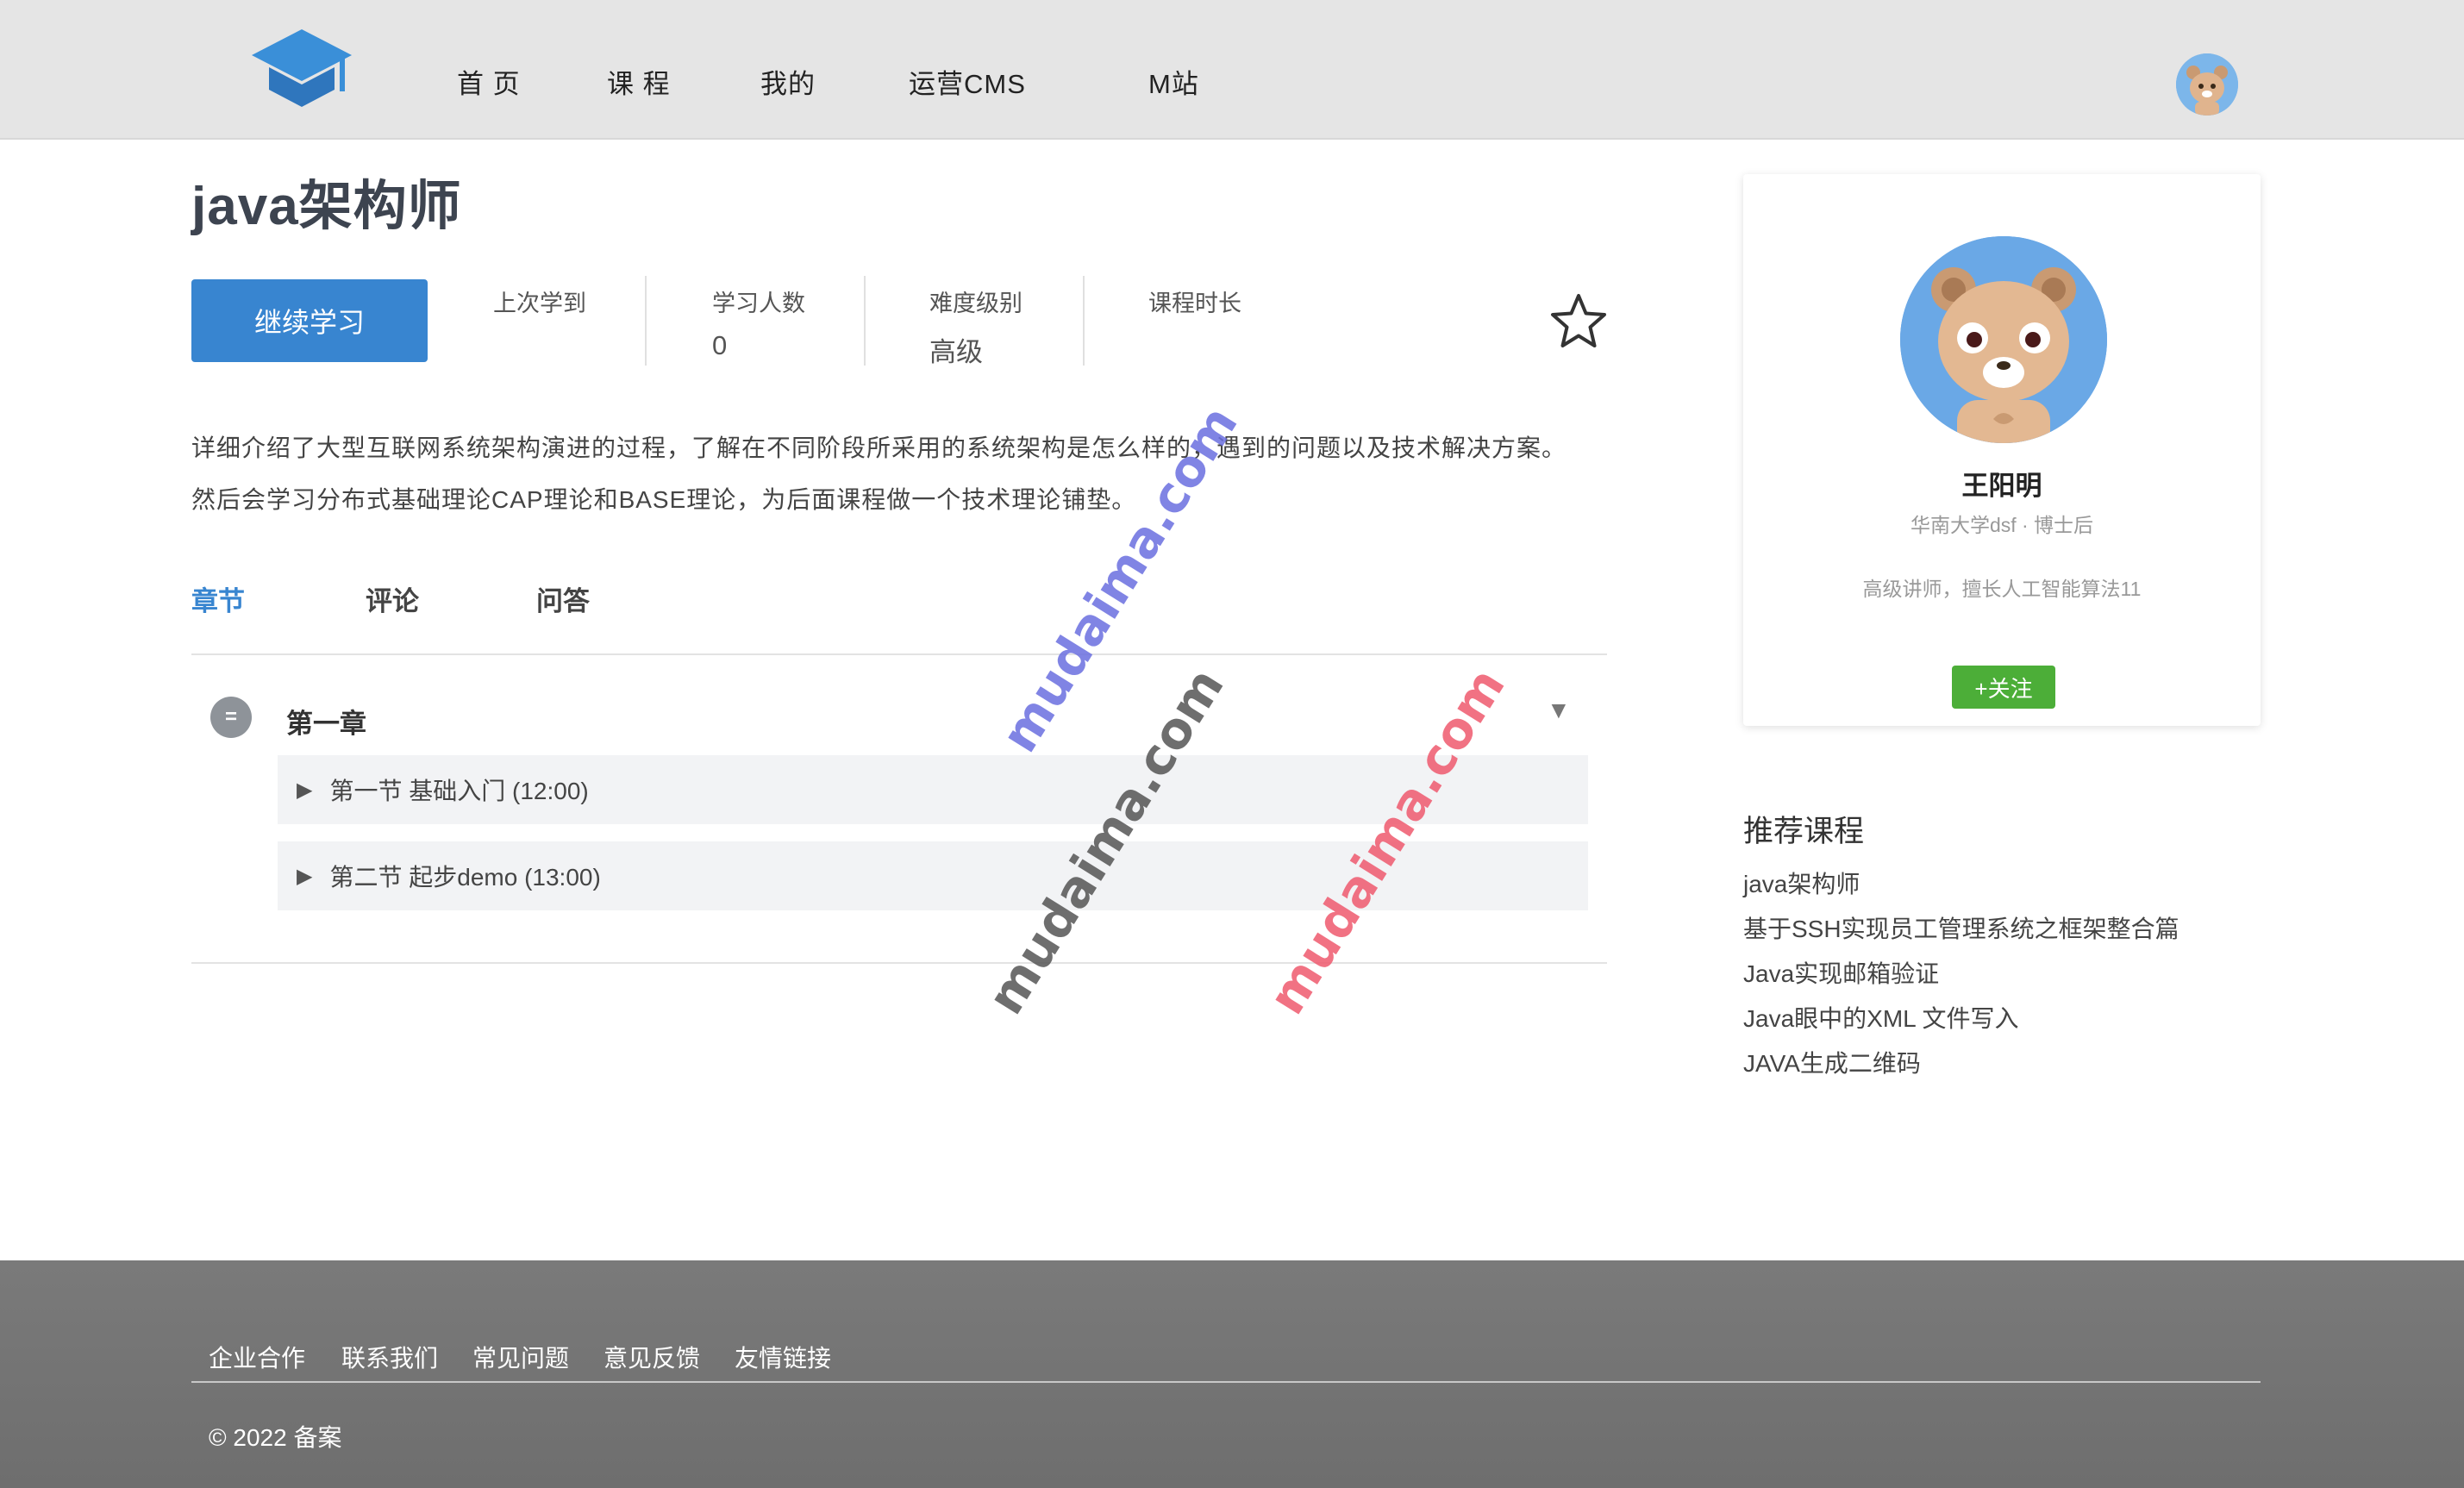 The width and height of the screenshot is (2464, 1488). I want to click on continue-learning-button: 继续学习, so click(309, 320).